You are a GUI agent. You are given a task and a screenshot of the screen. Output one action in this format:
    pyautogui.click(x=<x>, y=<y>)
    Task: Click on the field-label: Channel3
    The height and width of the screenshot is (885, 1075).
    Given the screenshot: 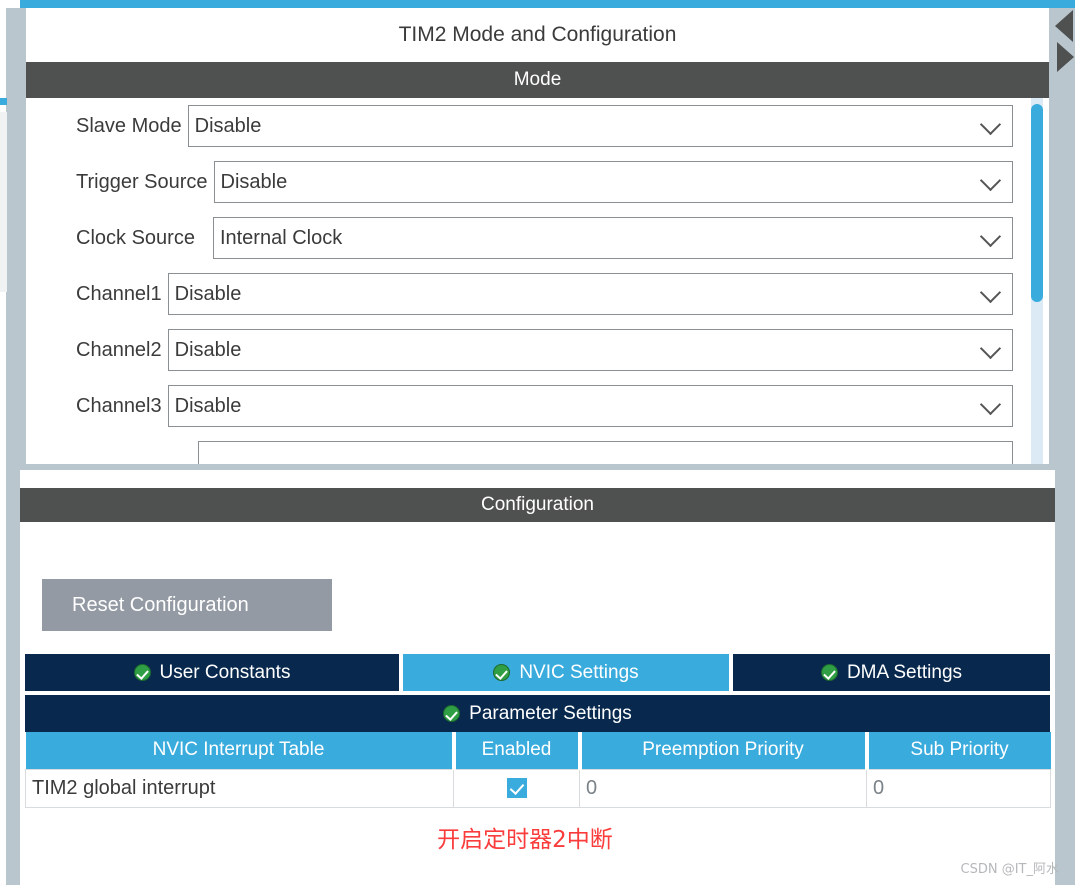 What is the action you would take?
    pyautogui.click(x=119, y=405)
    